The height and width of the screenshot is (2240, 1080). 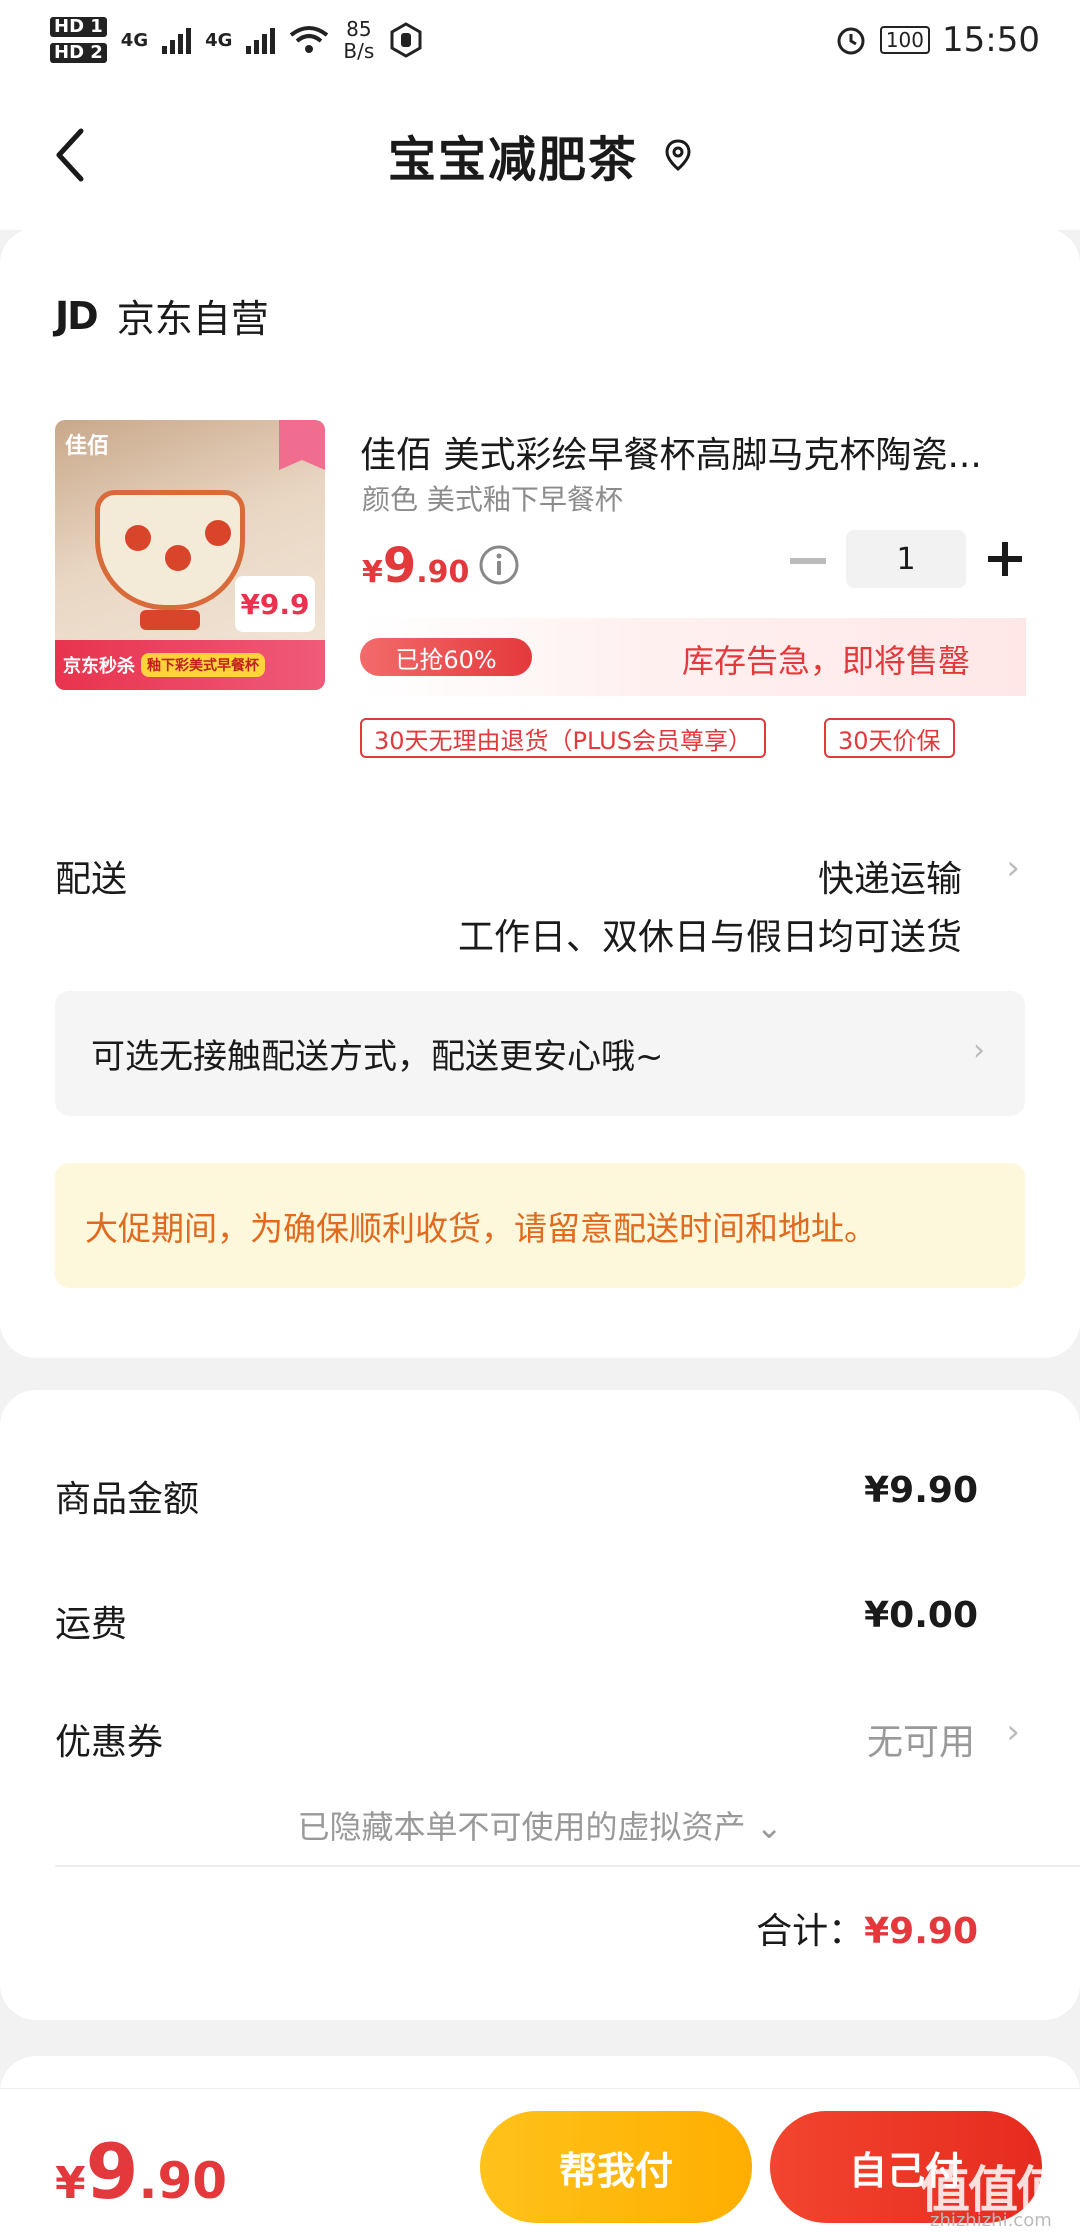 I want to click on product-variant: 颜色 美式釉下早餐杯, so click(x=492, y=498).